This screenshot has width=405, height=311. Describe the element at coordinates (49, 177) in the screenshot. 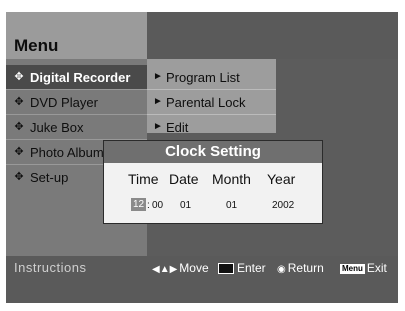

I see `main-menu-item-label: Set-up` at that location.